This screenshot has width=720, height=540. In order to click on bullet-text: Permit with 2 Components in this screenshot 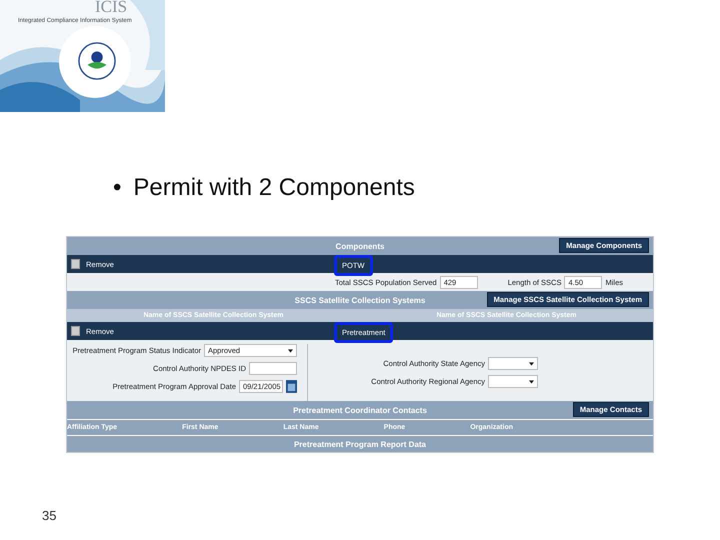, I will do `click(274, 188)`.